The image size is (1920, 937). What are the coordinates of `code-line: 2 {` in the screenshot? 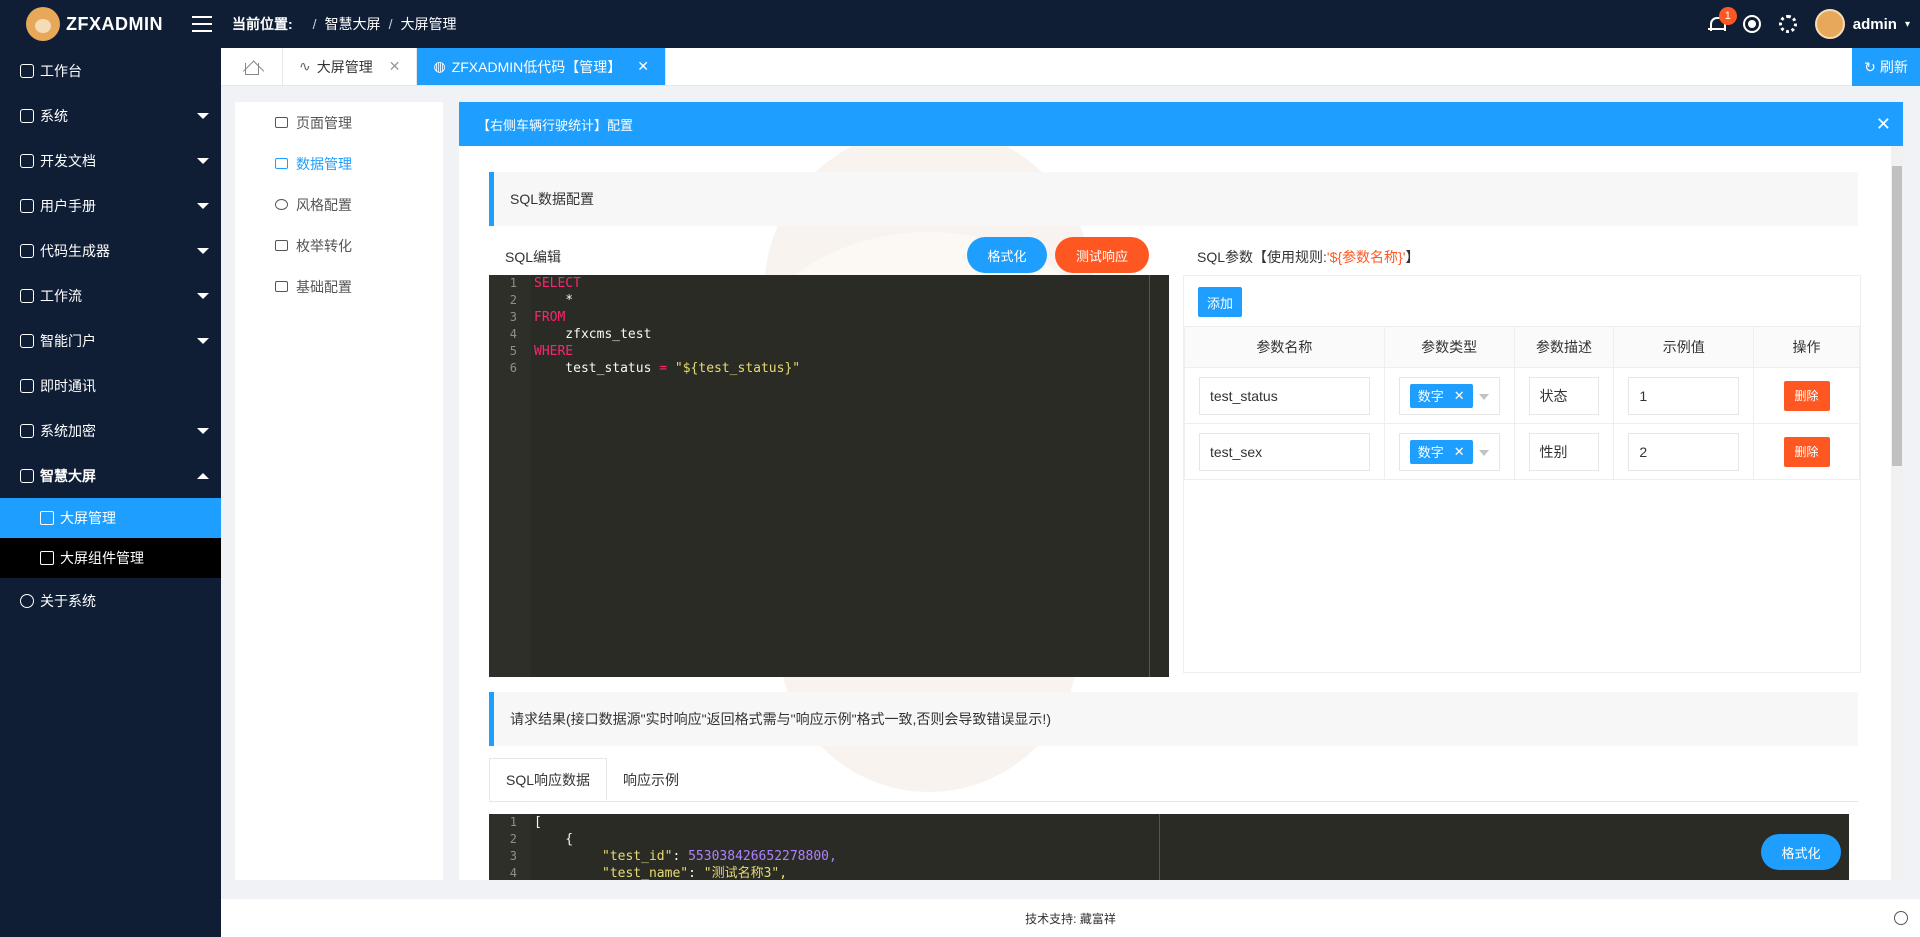 It's located at (541, 839).